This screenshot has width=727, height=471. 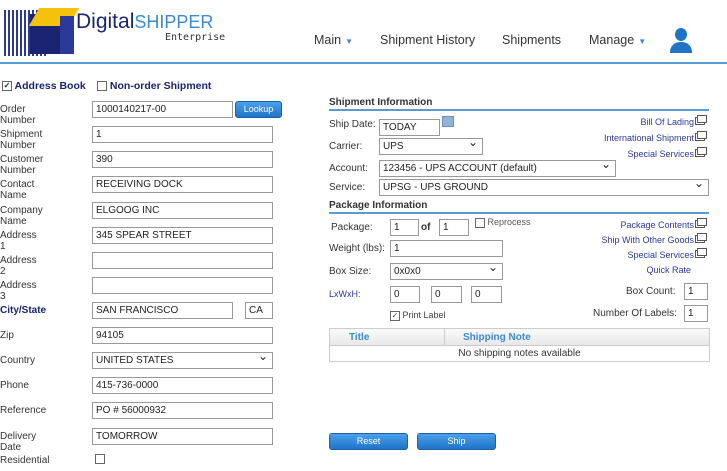 I want to click on international-shipment-link: International Shipment, so click(x=655, y=137).